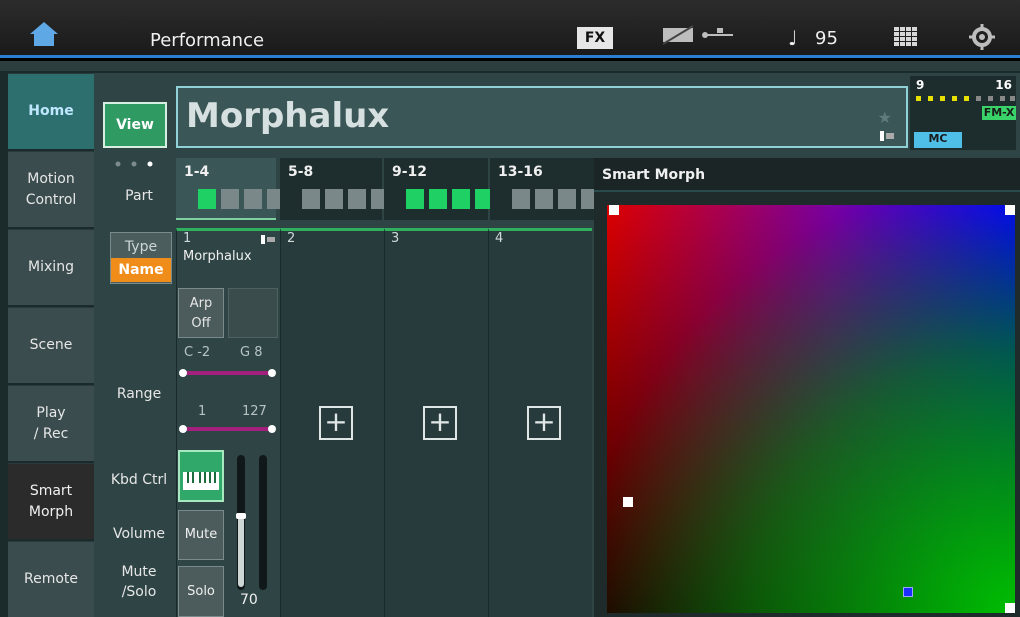  I want to click on part-number: 1, so click(187, 238).